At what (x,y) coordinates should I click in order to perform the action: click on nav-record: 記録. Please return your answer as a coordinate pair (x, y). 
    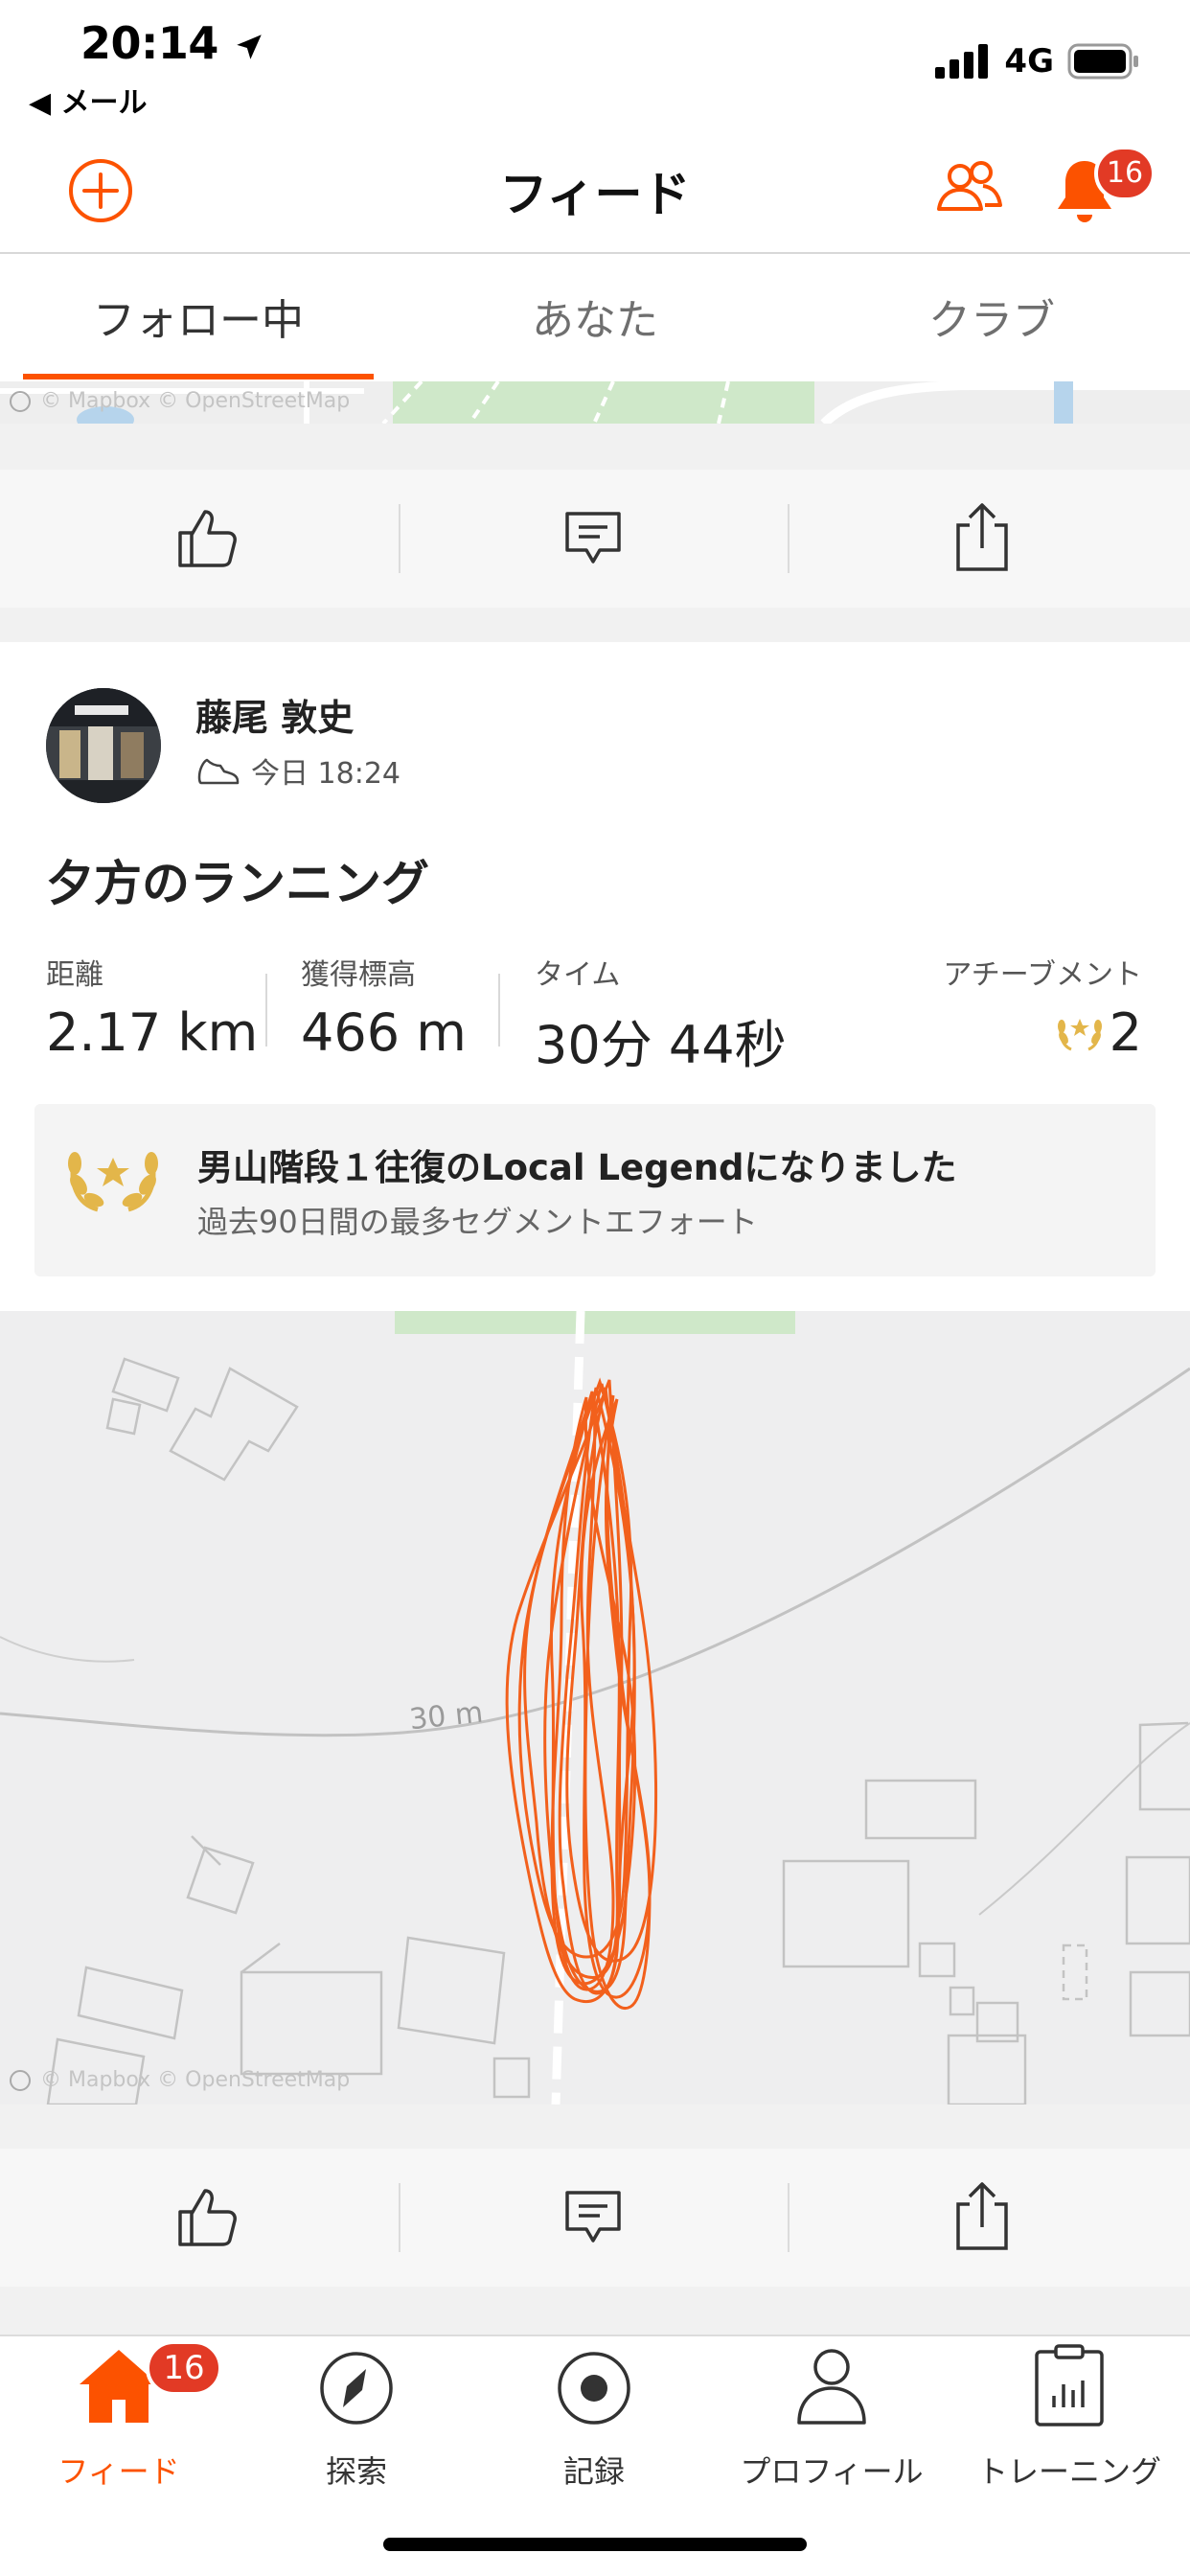
    Looking at the image, I should click on (594, 2412).